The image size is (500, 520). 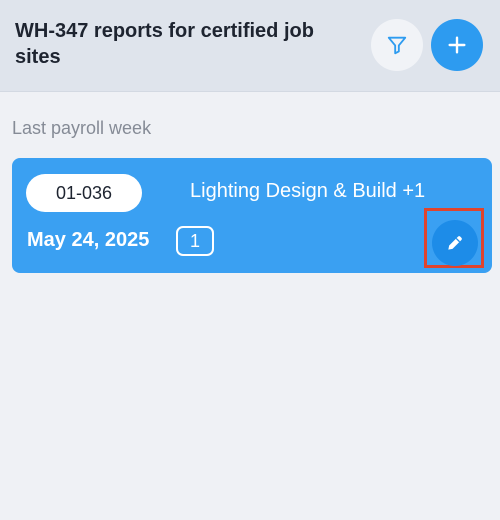 I want to click on payroll-week-date: May 24, 2025, so click(x=88, y=240).